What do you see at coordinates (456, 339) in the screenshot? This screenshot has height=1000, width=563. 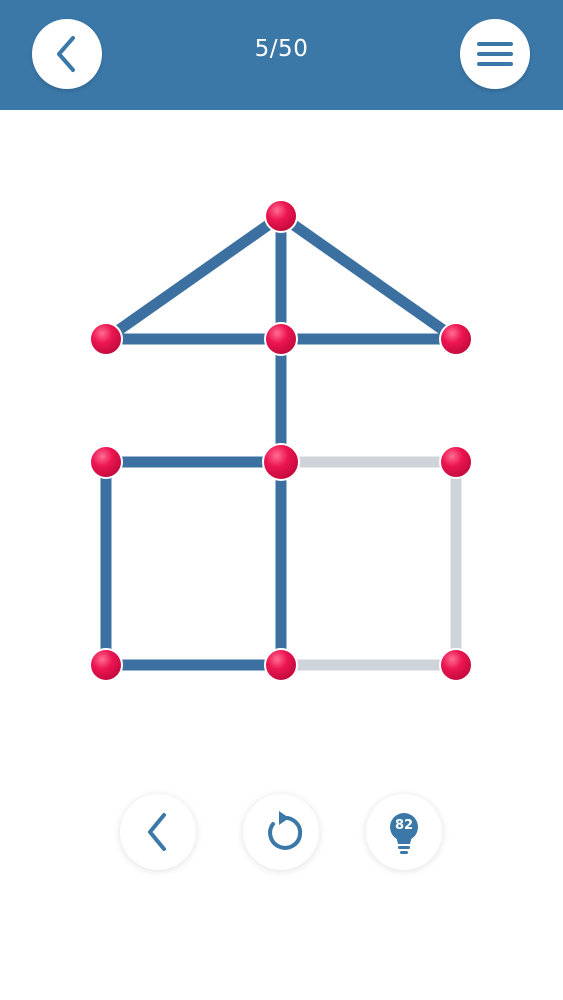 I see `node-n4` at bounding box center [456, 339].